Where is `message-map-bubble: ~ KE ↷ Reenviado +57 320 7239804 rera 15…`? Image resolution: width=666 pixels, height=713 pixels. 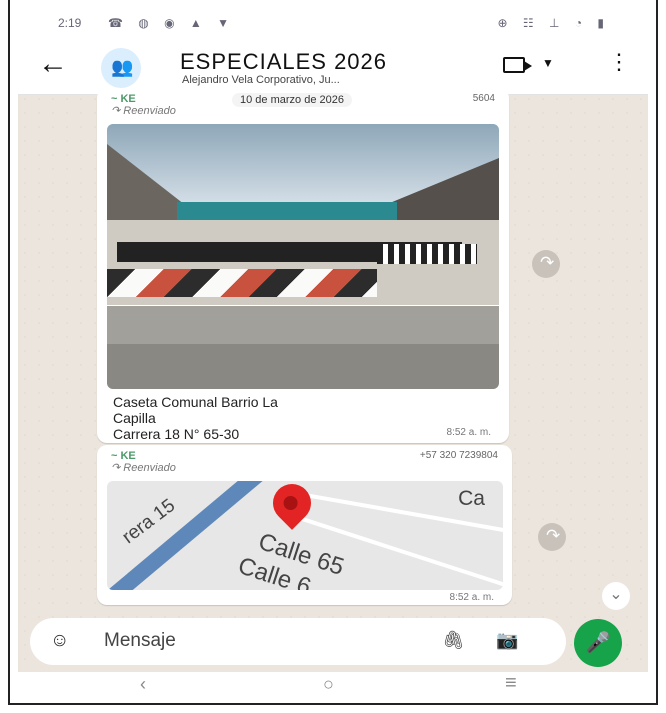
message-map-bubble: ~ KE ↷ Reenviado +57 320 7239804 rera 15… is located at coordinates (304, 525).